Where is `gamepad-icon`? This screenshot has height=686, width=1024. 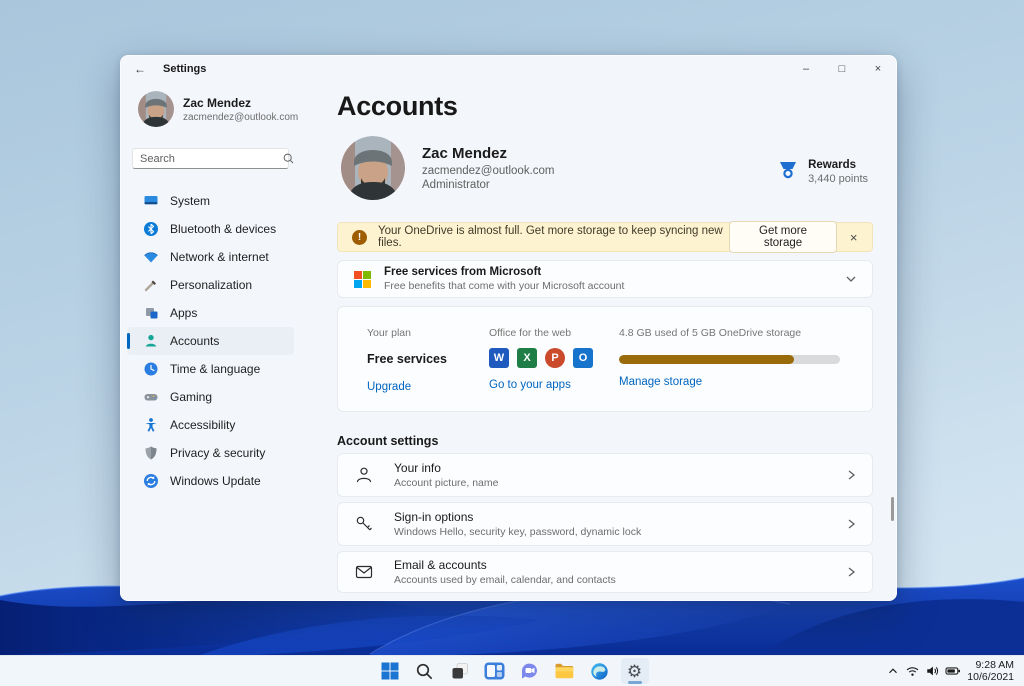
gamepad-icon is located at coordinates (151, 397).